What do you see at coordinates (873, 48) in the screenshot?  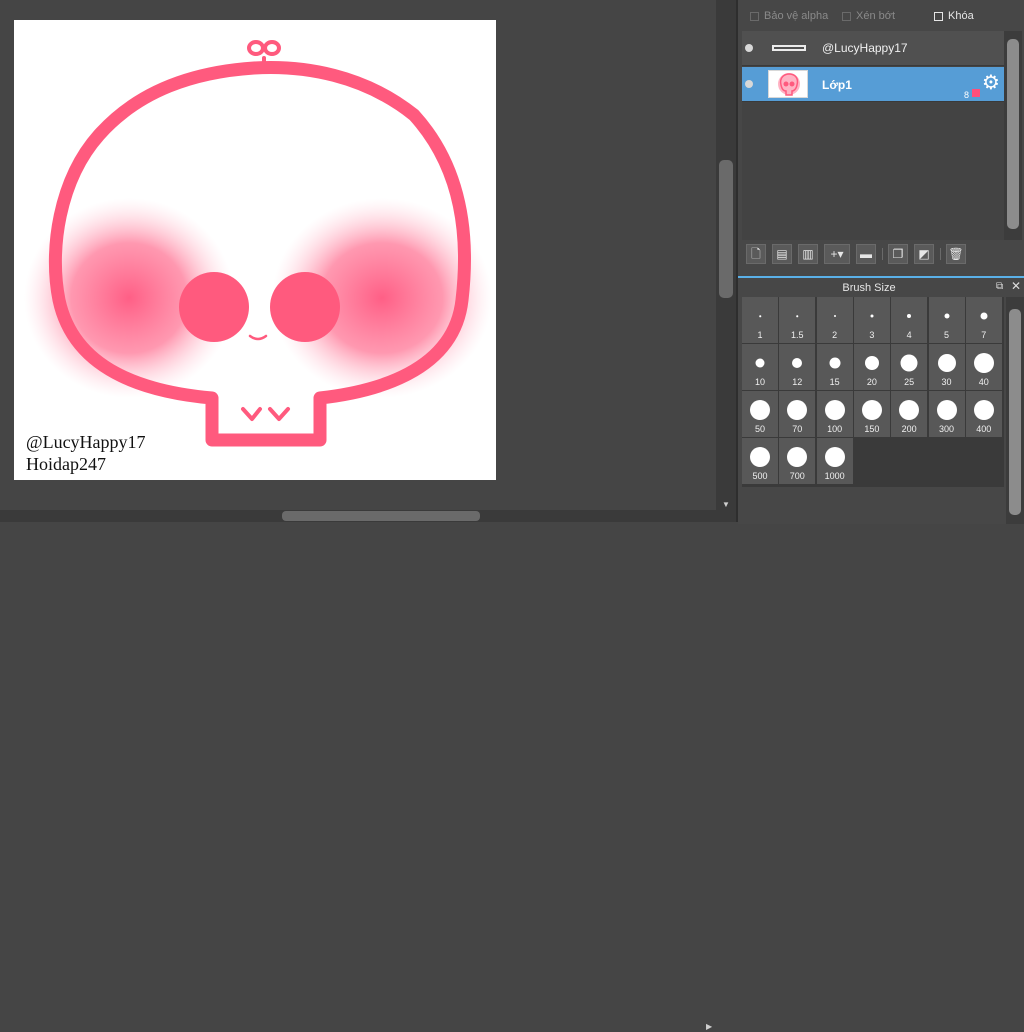 I see `layer-row: @LucyHappy17` at bounding box center [873, 48].